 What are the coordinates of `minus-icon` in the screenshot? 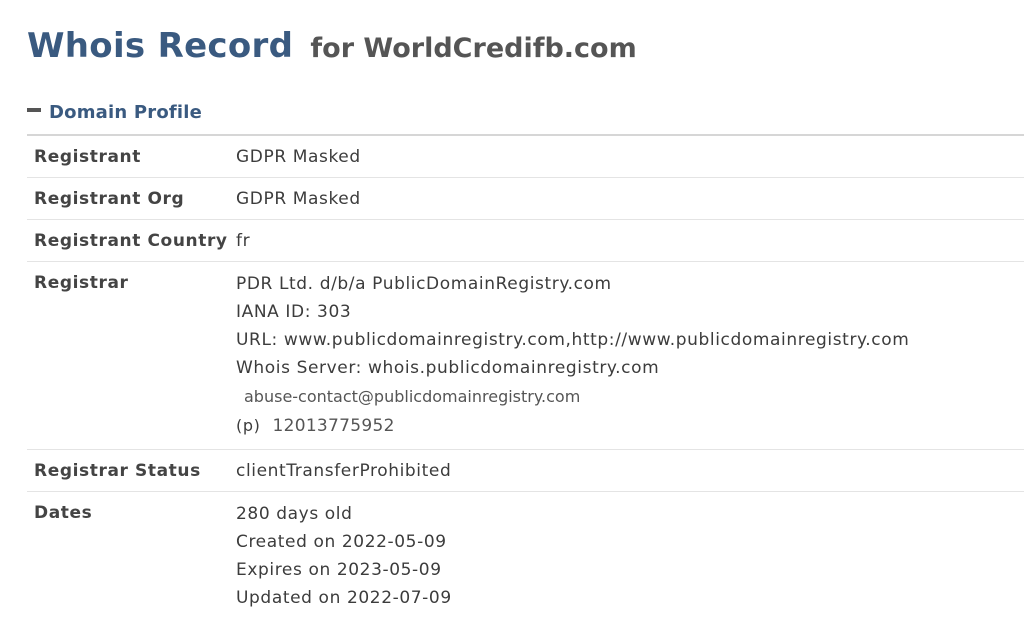 It's located at (34, 110).